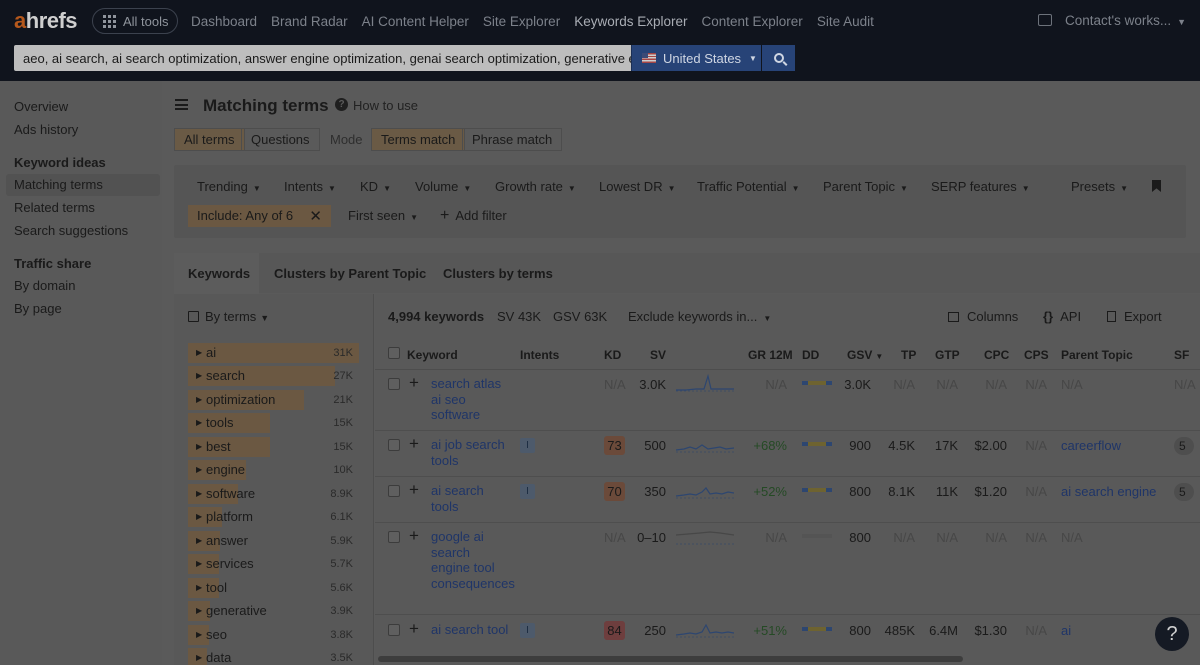  I want to click on term-row: ▶ search 27K, so click(273, 376).